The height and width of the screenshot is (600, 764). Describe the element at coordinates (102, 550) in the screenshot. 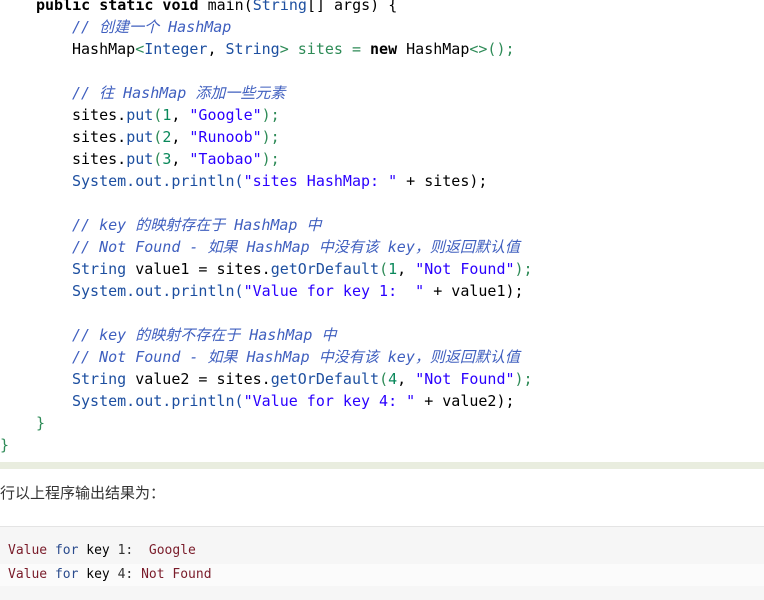

I see `output-line: Value for key 1: Google` at that location.